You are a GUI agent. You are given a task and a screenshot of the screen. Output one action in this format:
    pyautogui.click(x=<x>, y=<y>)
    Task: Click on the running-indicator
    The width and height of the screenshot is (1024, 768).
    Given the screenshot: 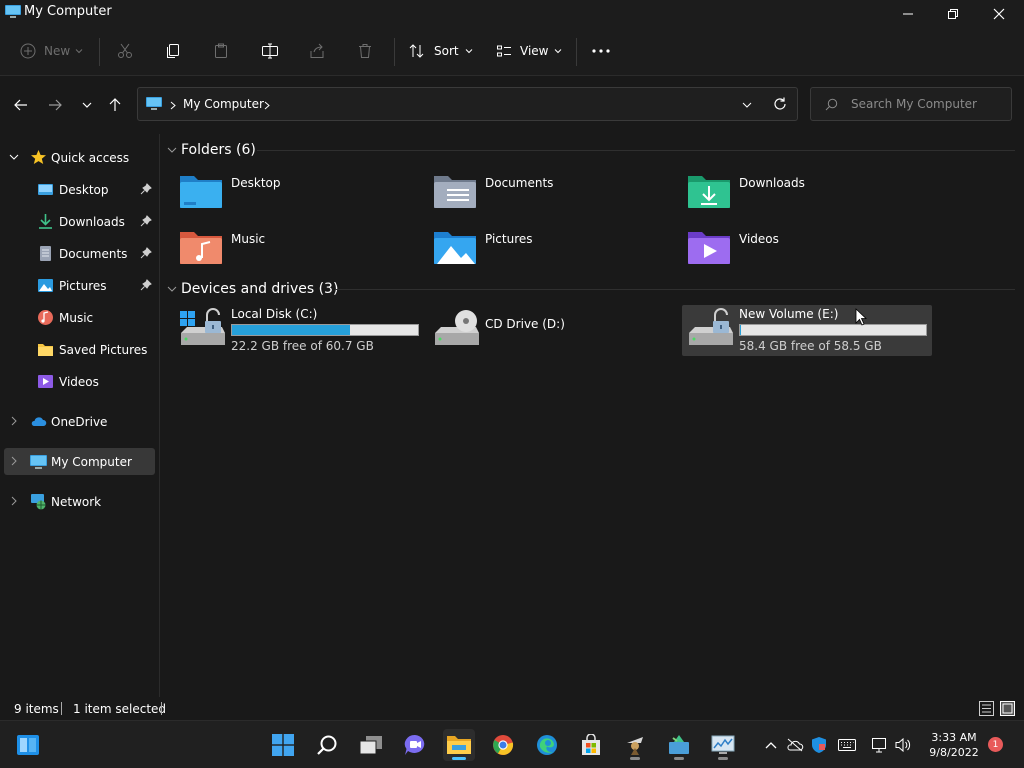 What is the action you would take?
    pyautogui.click(x=679, y=758)
    